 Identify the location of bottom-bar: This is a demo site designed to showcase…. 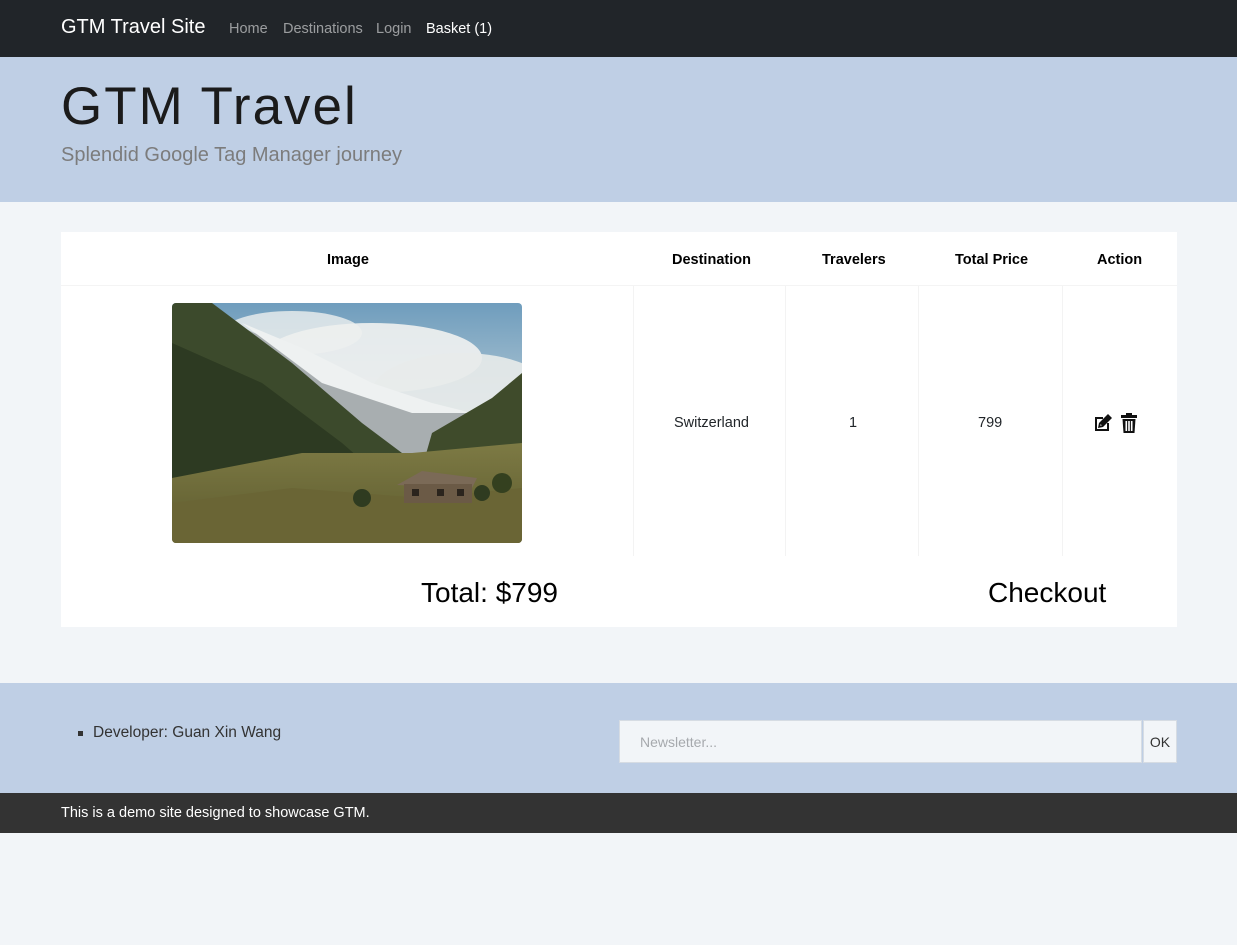
(618, 813).